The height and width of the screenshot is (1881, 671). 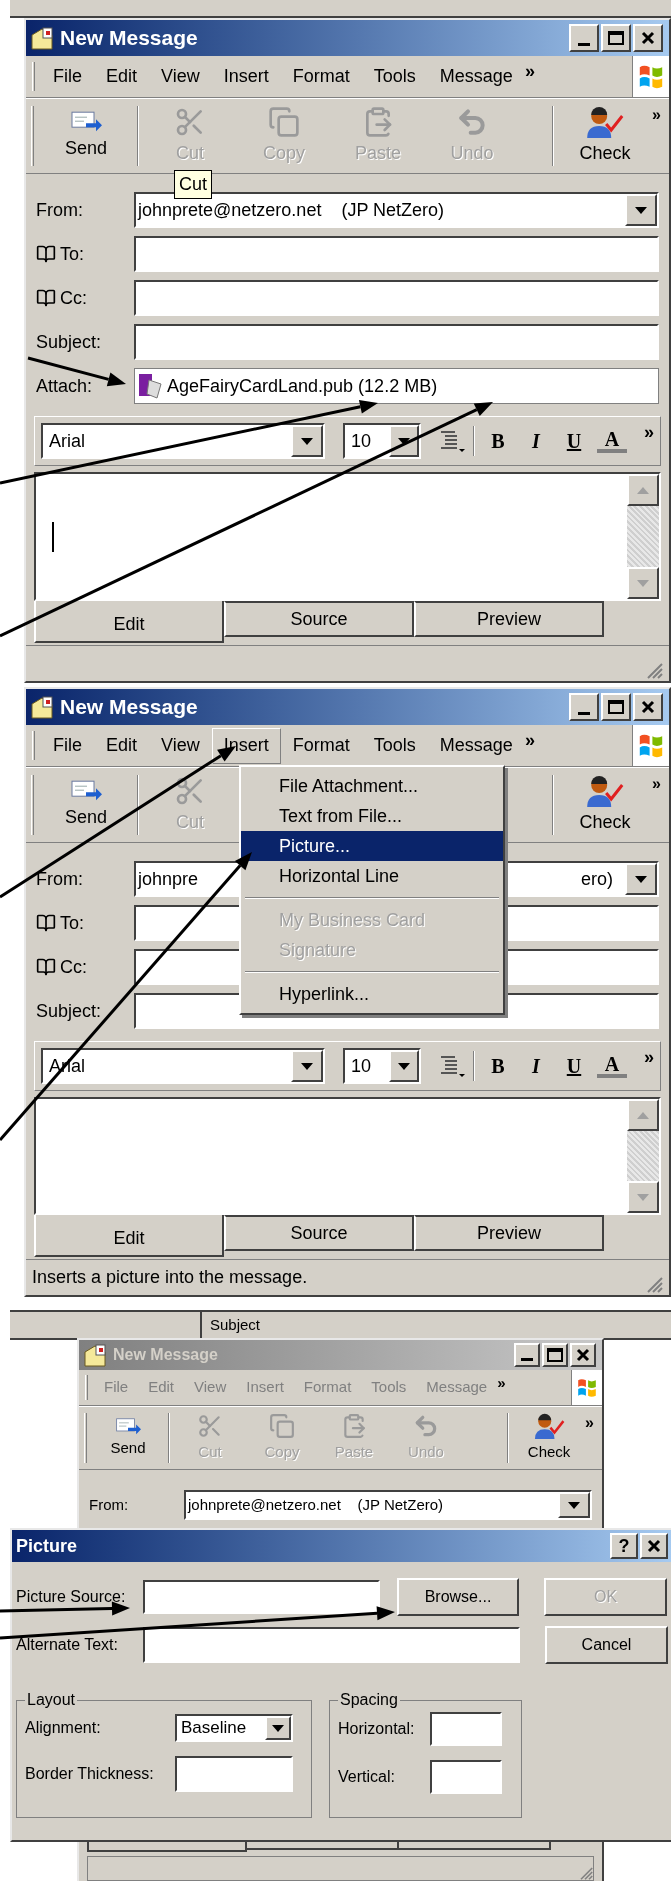 I want to click on dropdown-value: johnpre, so click(x=167, y=879).